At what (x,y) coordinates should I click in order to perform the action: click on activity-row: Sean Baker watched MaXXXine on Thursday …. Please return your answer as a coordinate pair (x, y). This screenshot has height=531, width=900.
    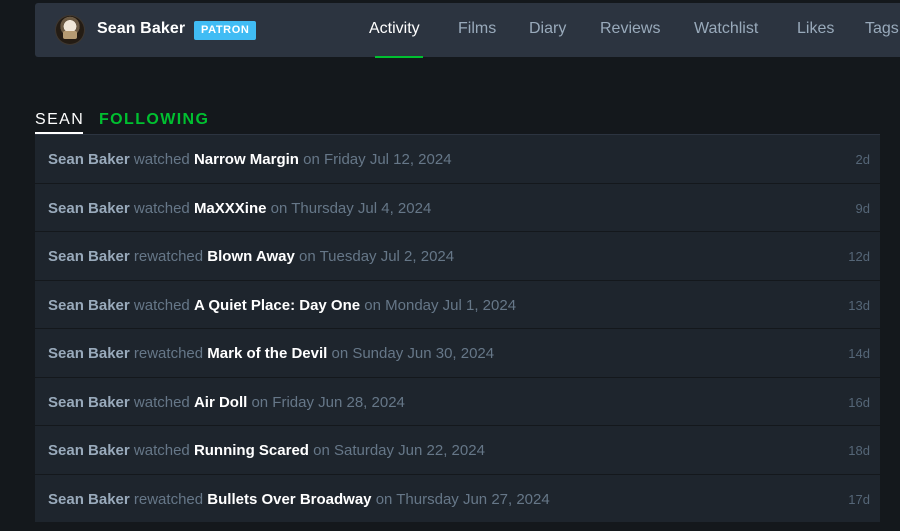
    Looking at the image, I should click on (457, 207).